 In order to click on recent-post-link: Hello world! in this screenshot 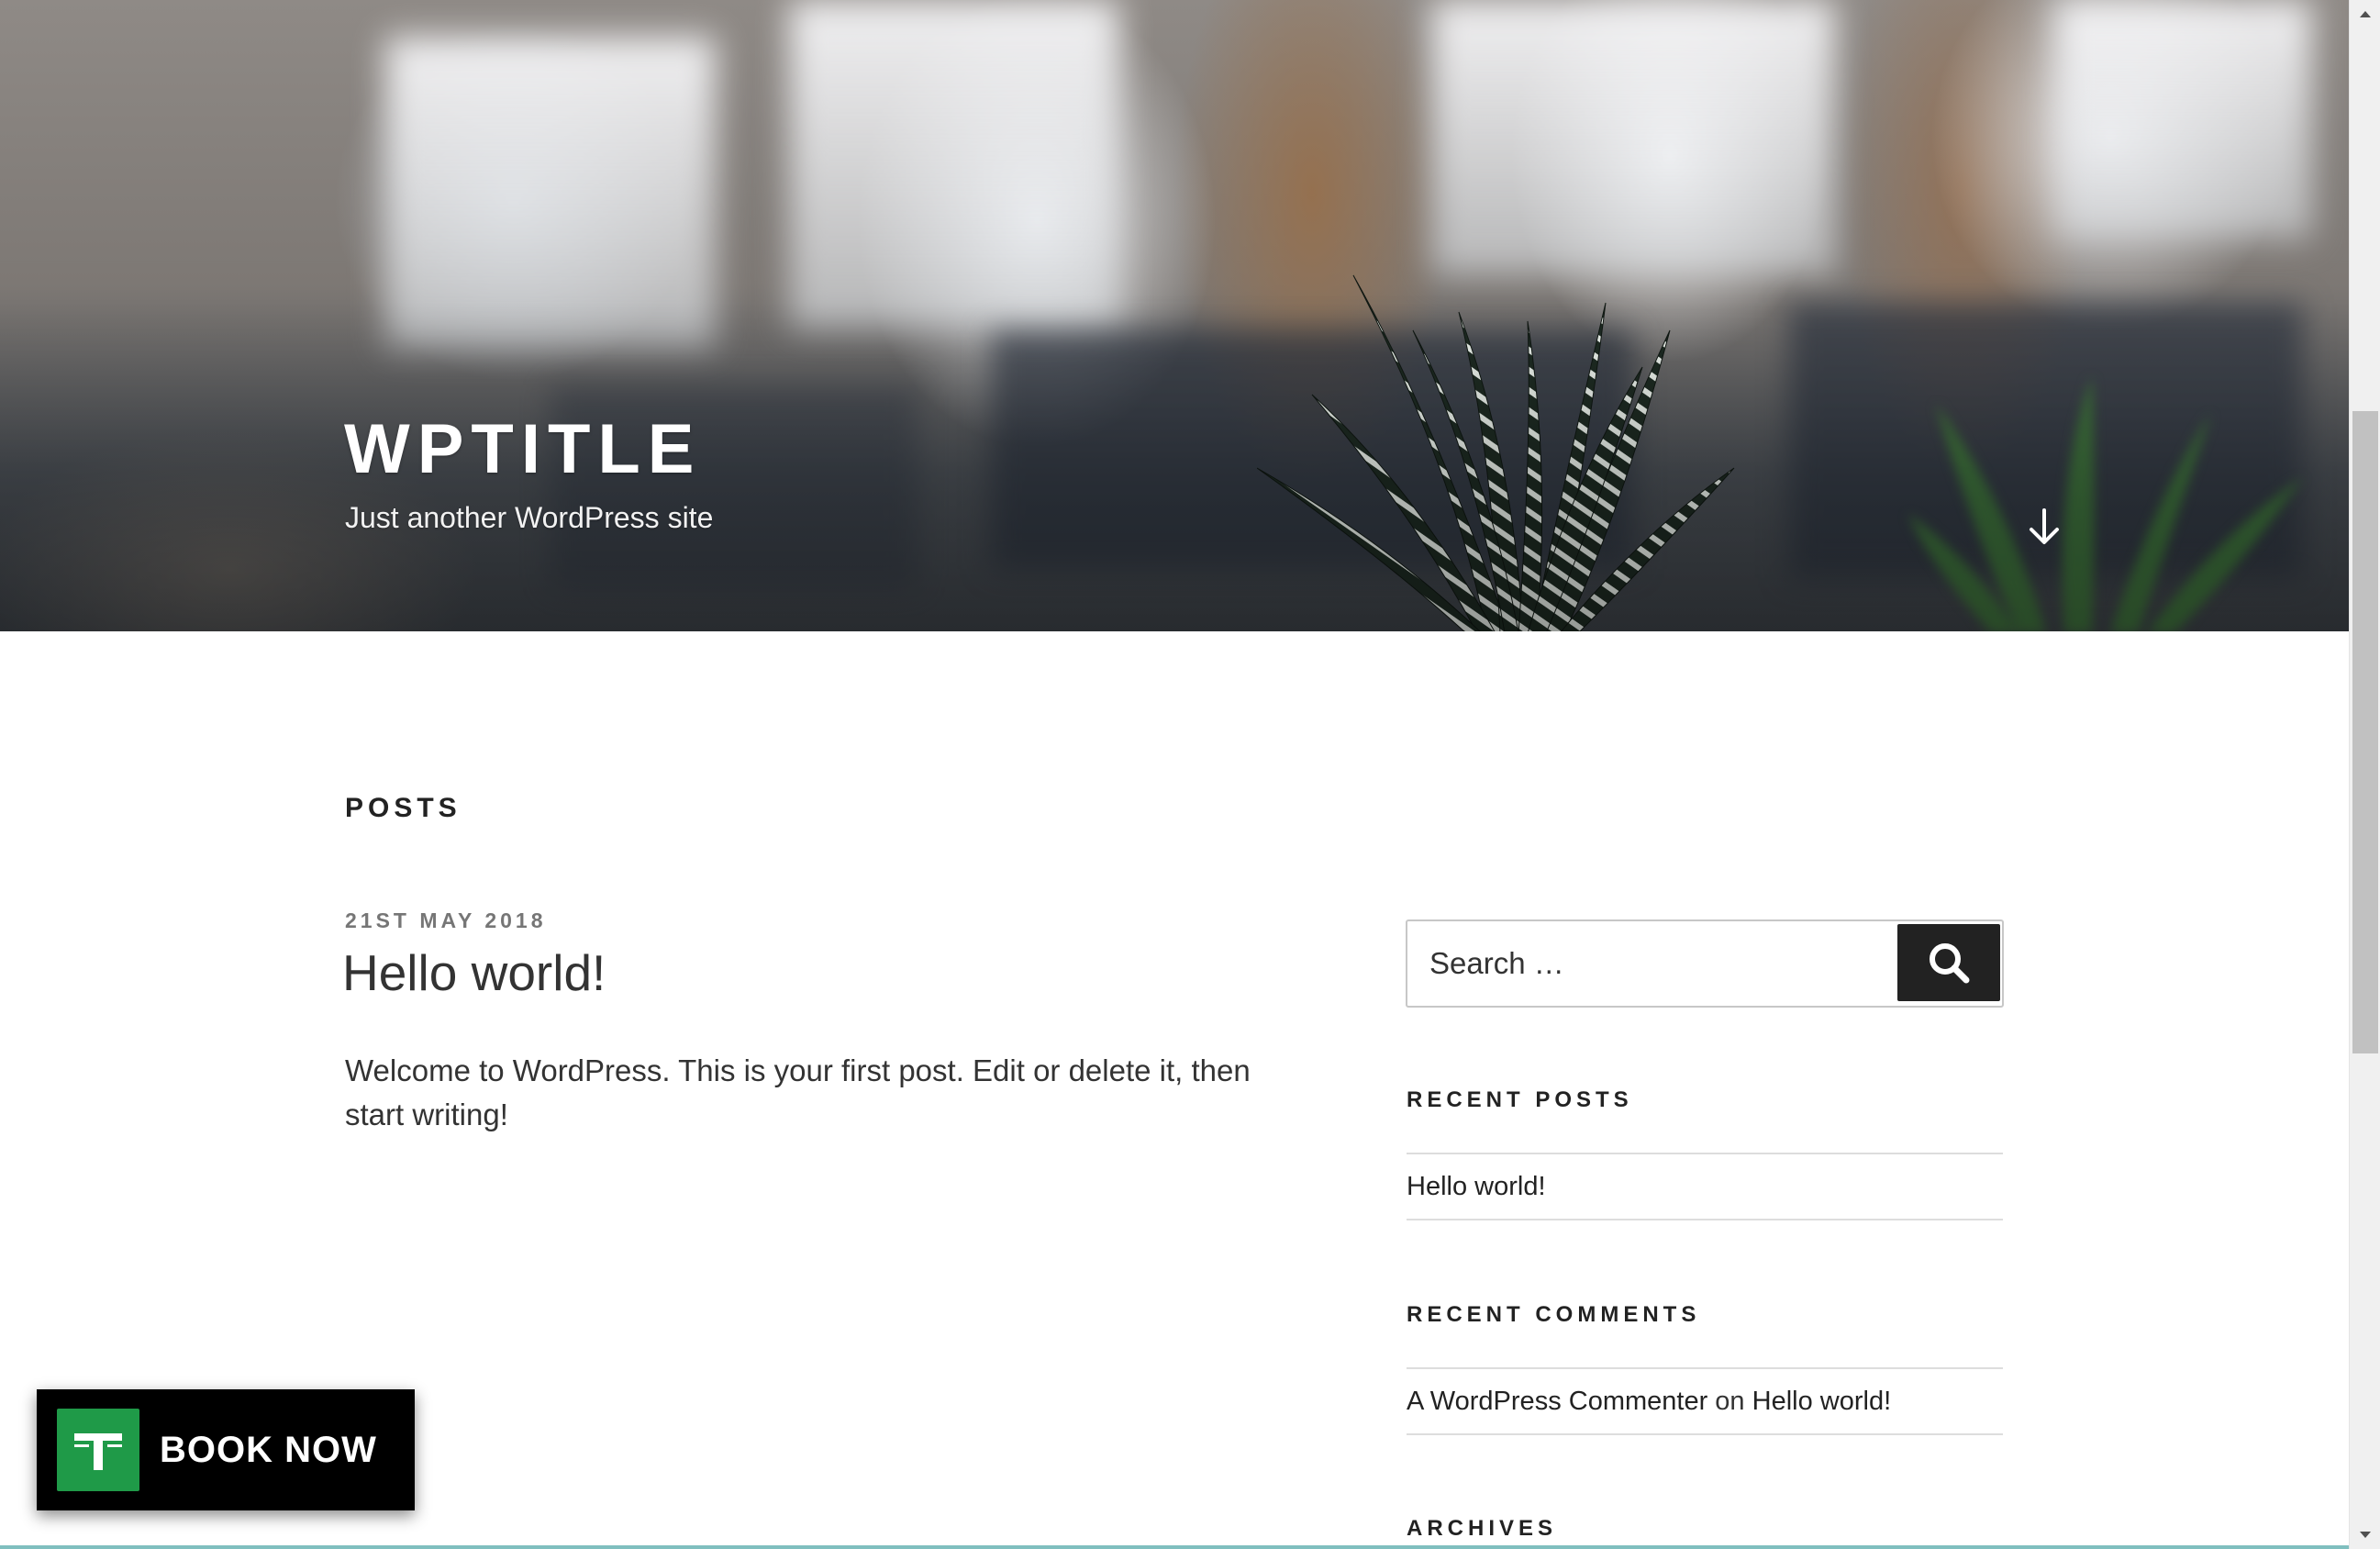, I will do `click(1476, 1186)`.